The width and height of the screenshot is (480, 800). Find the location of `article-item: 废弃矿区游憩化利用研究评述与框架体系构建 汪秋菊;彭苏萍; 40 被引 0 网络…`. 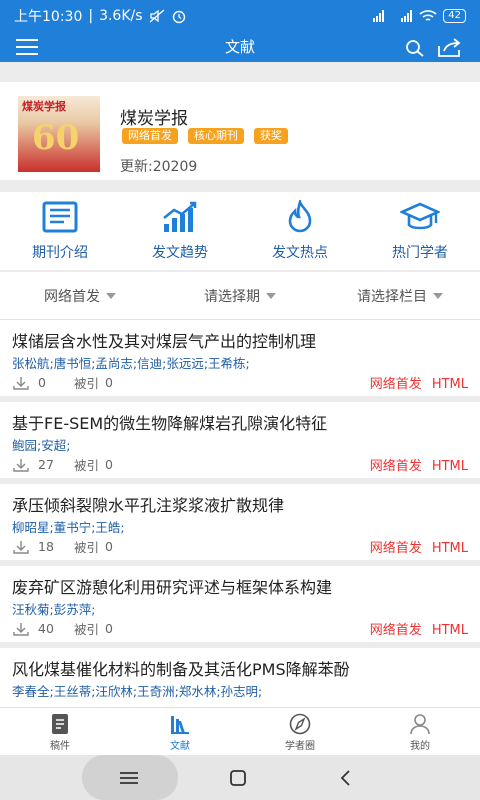

article-item: 废弃矿区游憩化利用研究评述与框架体系构建 汪秋菊;彭苏萍; 40 被引 0 网络… is located at coordinates (240, 604).